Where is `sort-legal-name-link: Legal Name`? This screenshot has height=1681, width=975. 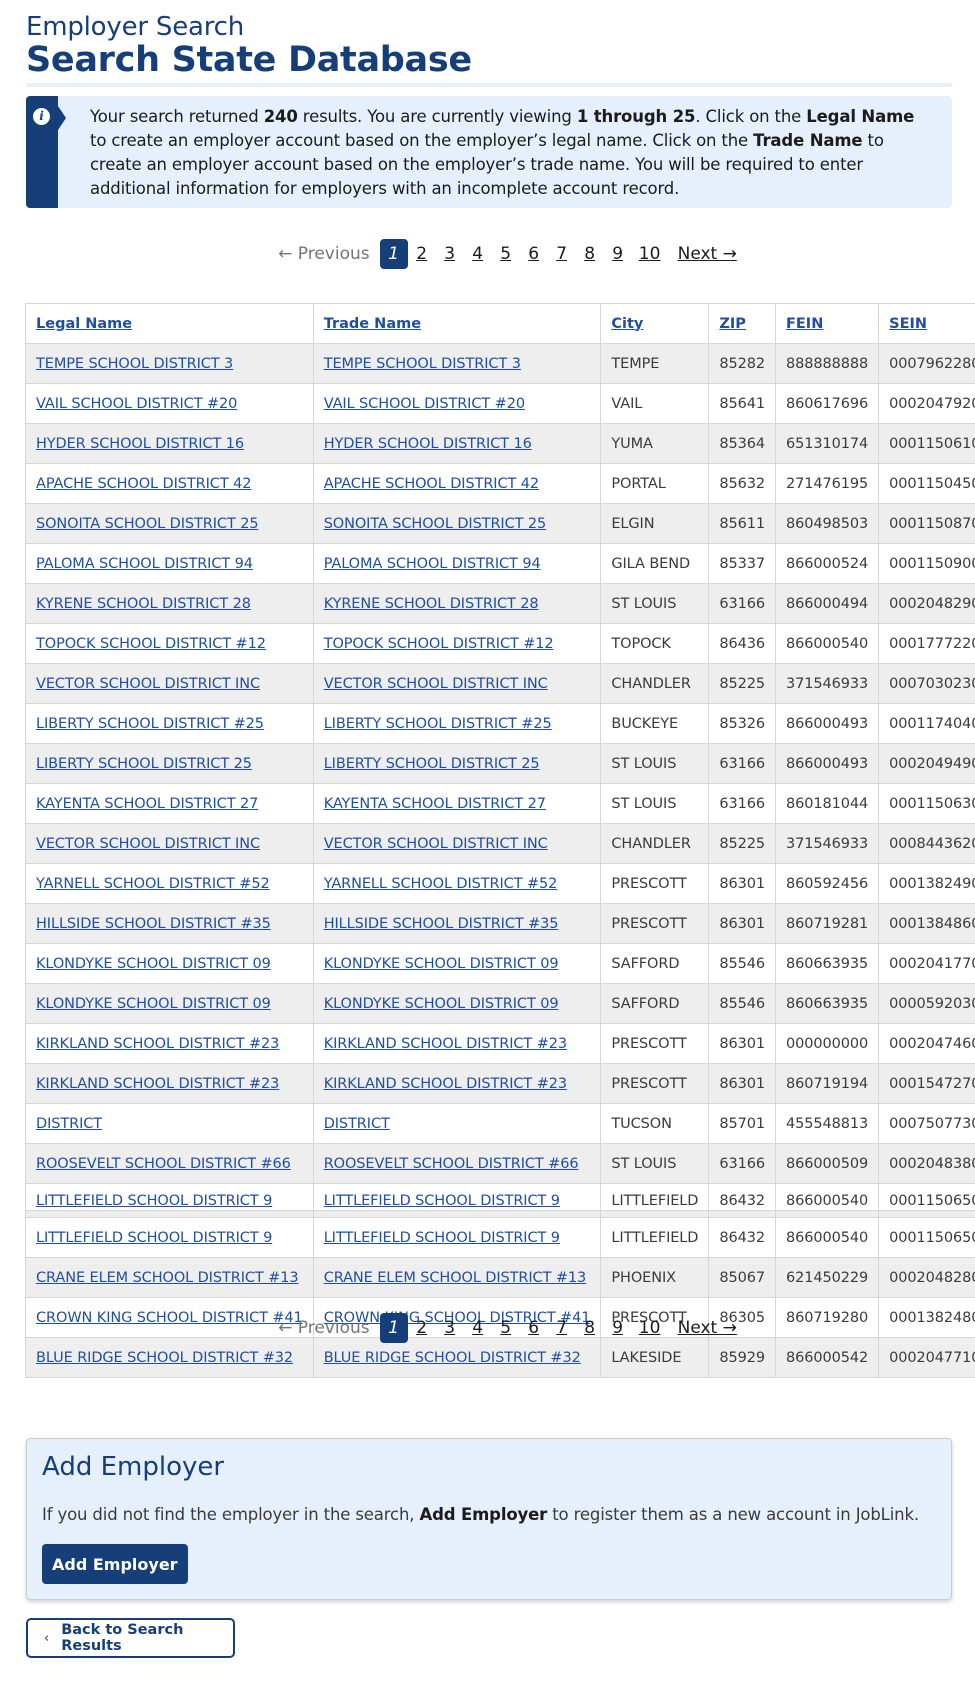
sort-legal-name-link: Legal Name is located at coordinates (84, 324).